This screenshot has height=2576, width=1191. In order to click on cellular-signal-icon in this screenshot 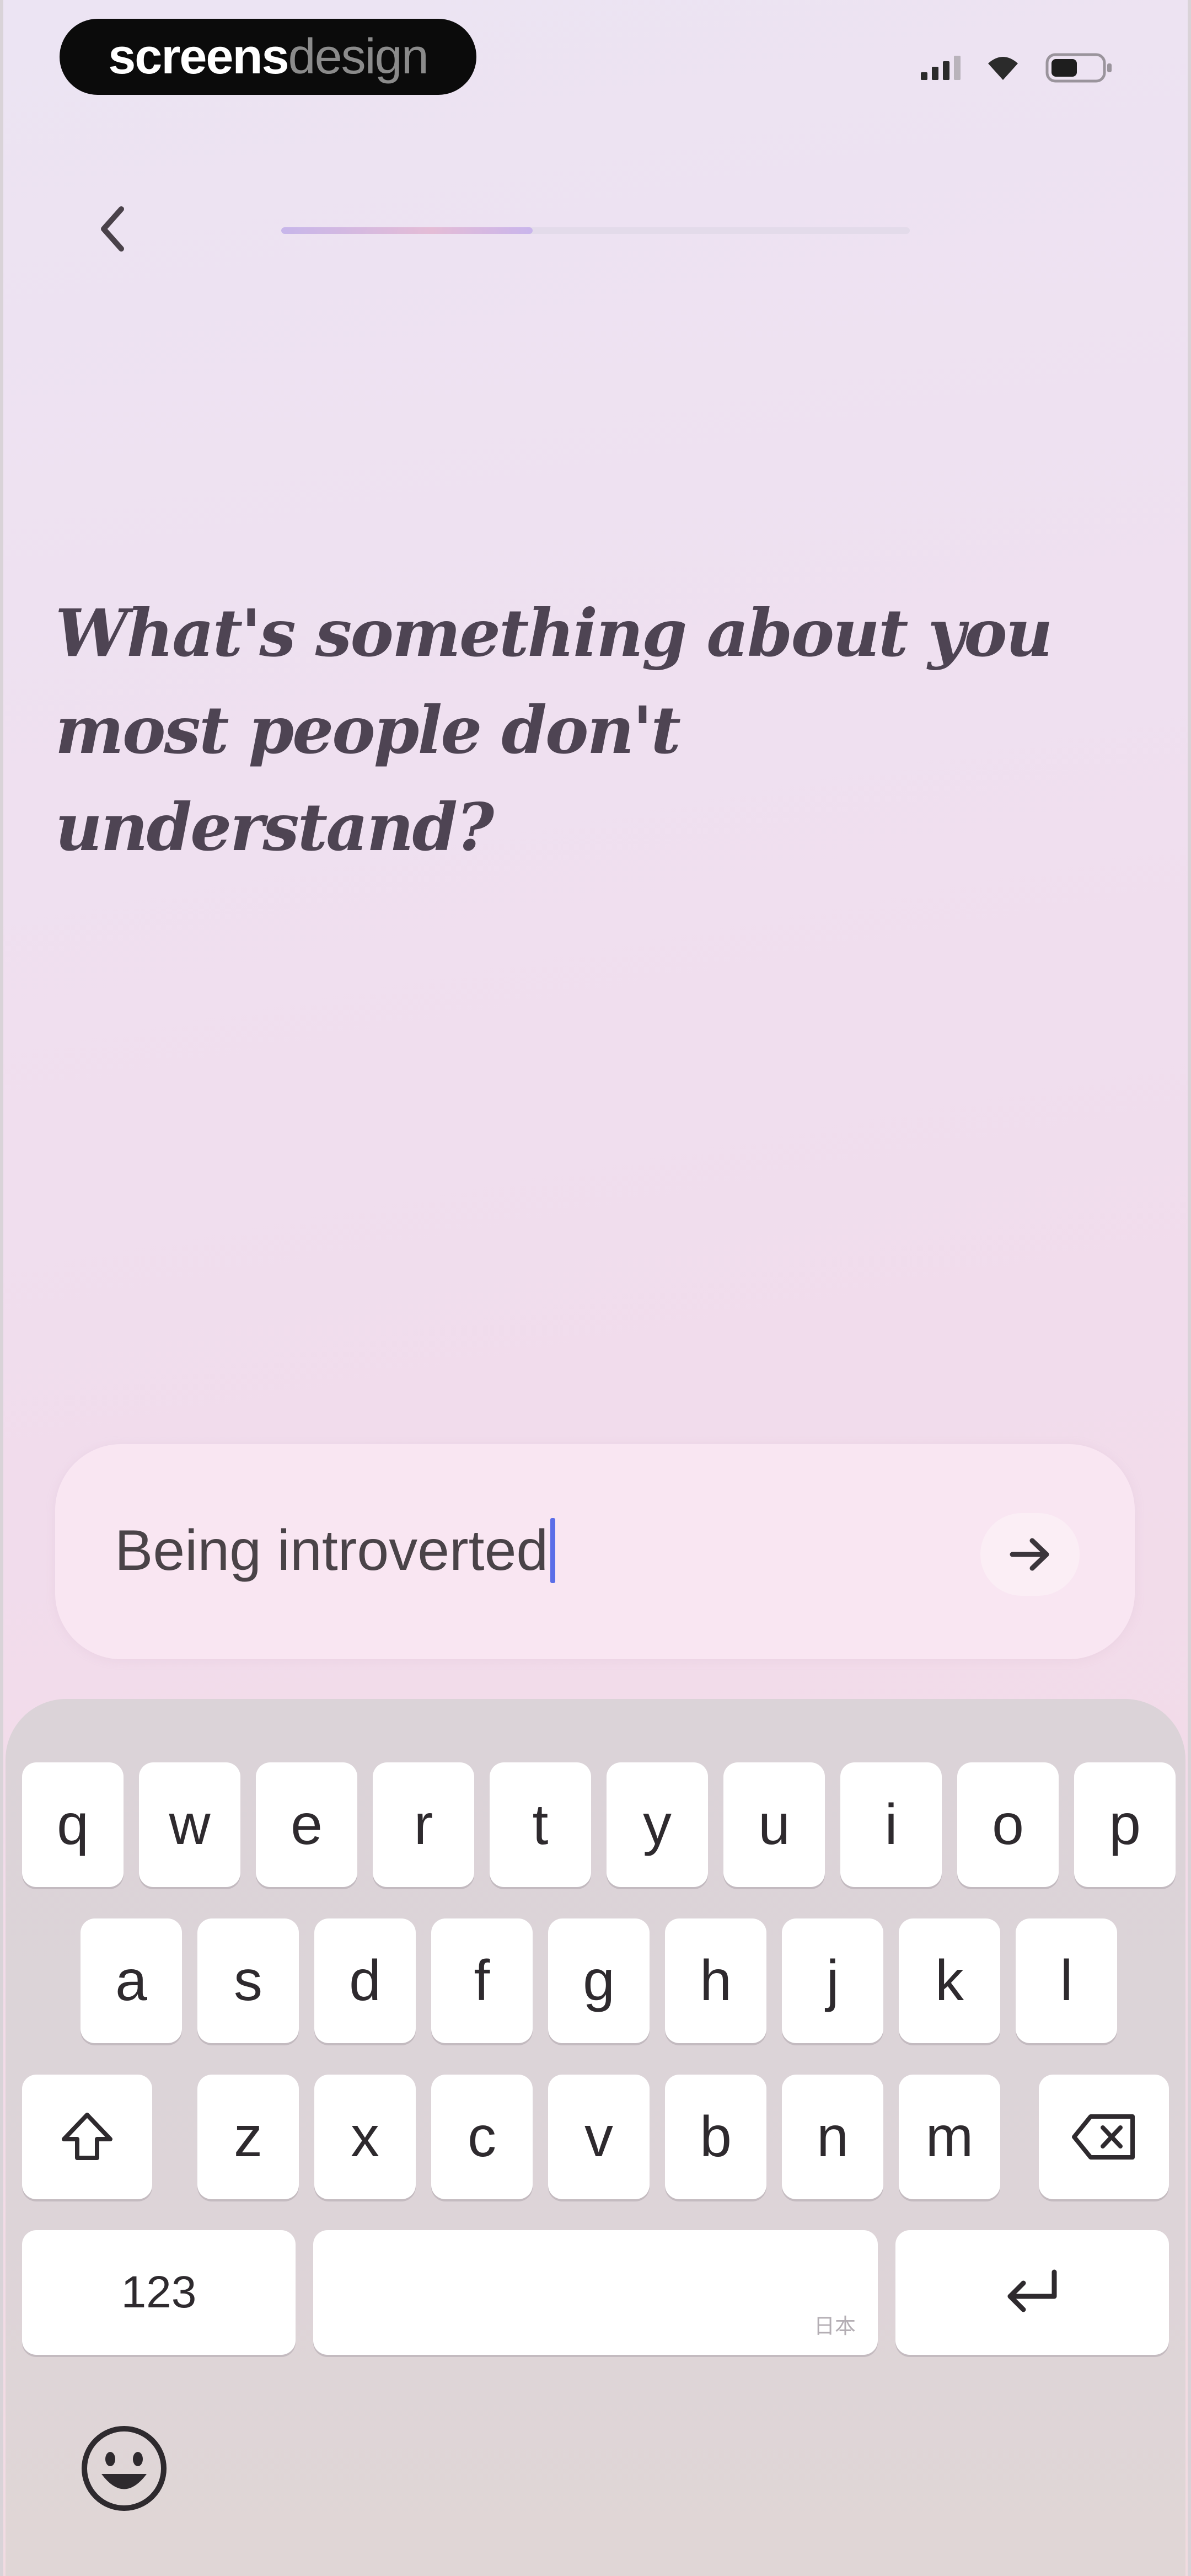, I will do `click(941, 68)`.